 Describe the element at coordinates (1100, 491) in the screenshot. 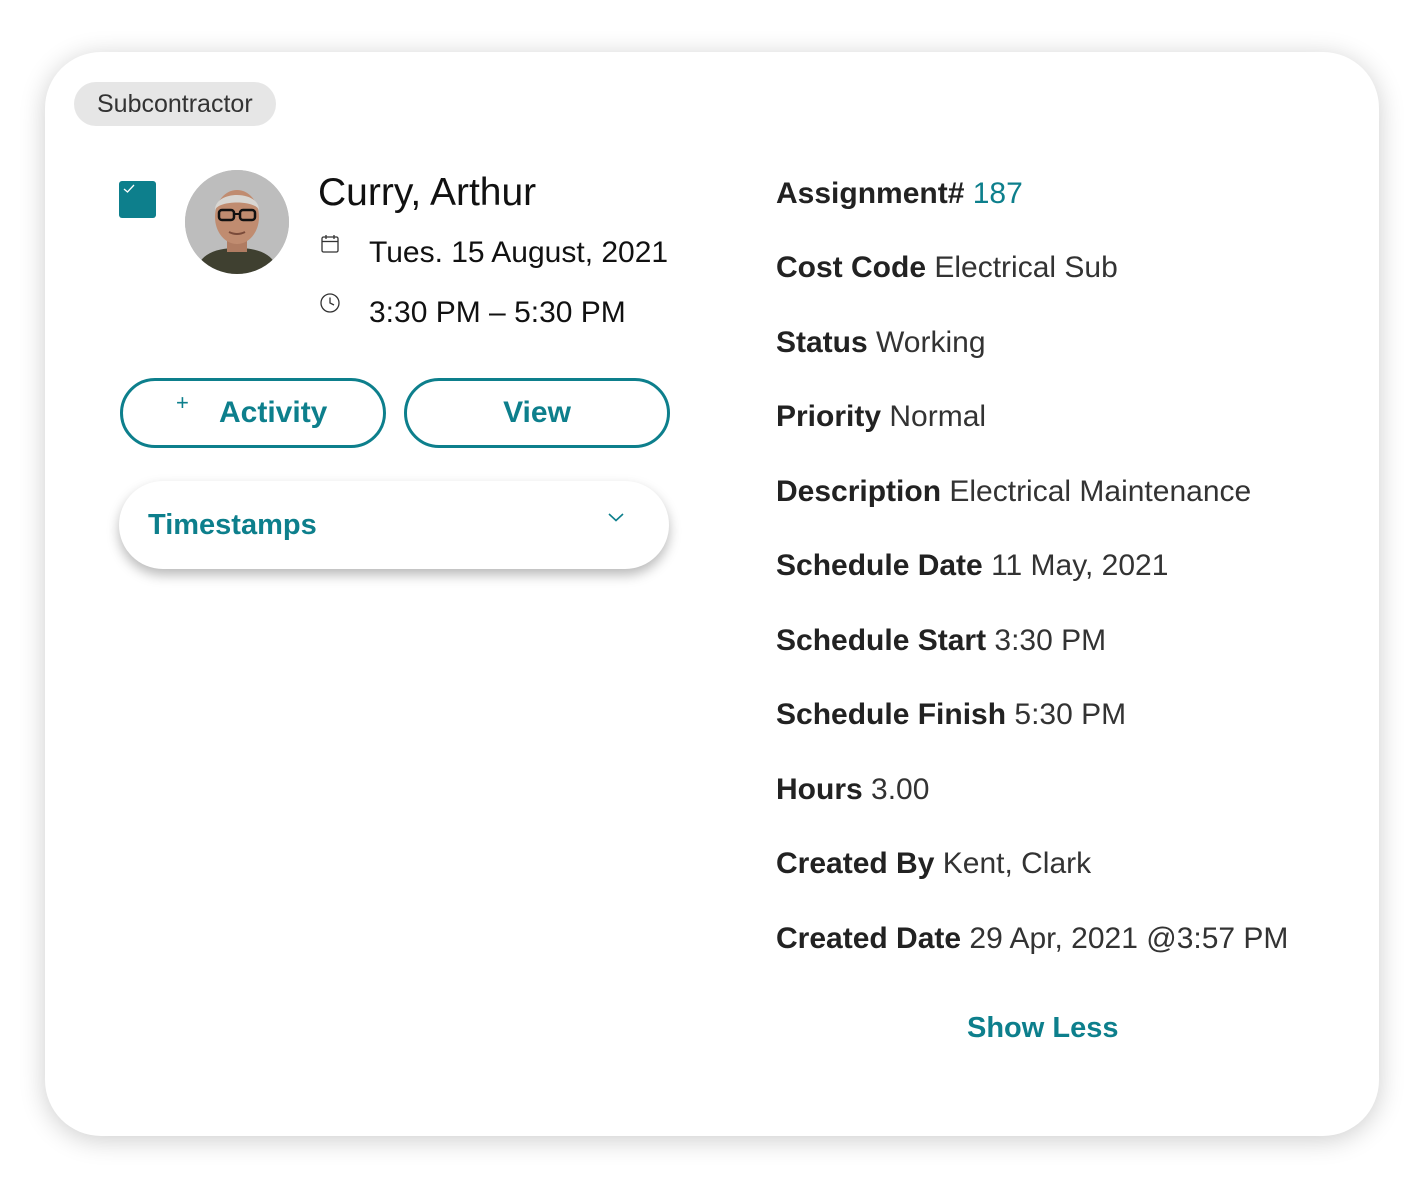

I see `detail-value: Electrical Maintenance` at that location.